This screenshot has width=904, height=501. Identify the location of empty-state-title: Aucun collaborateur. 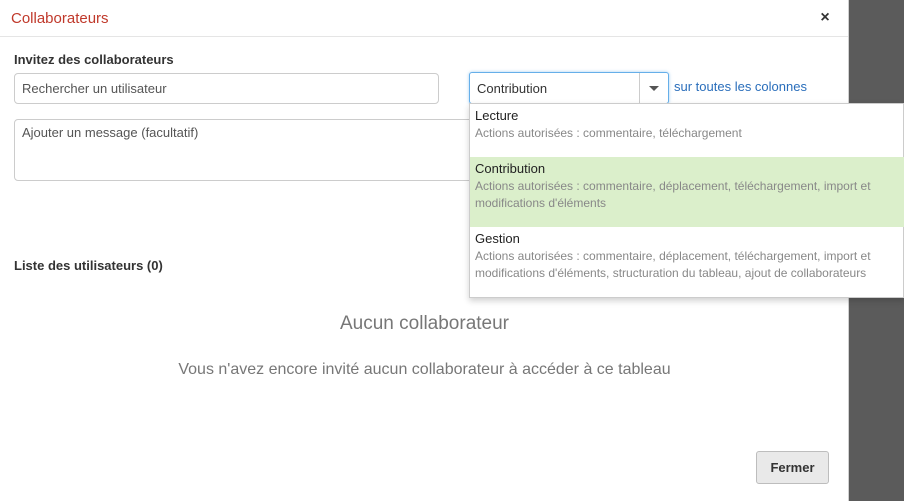
(424, 323).